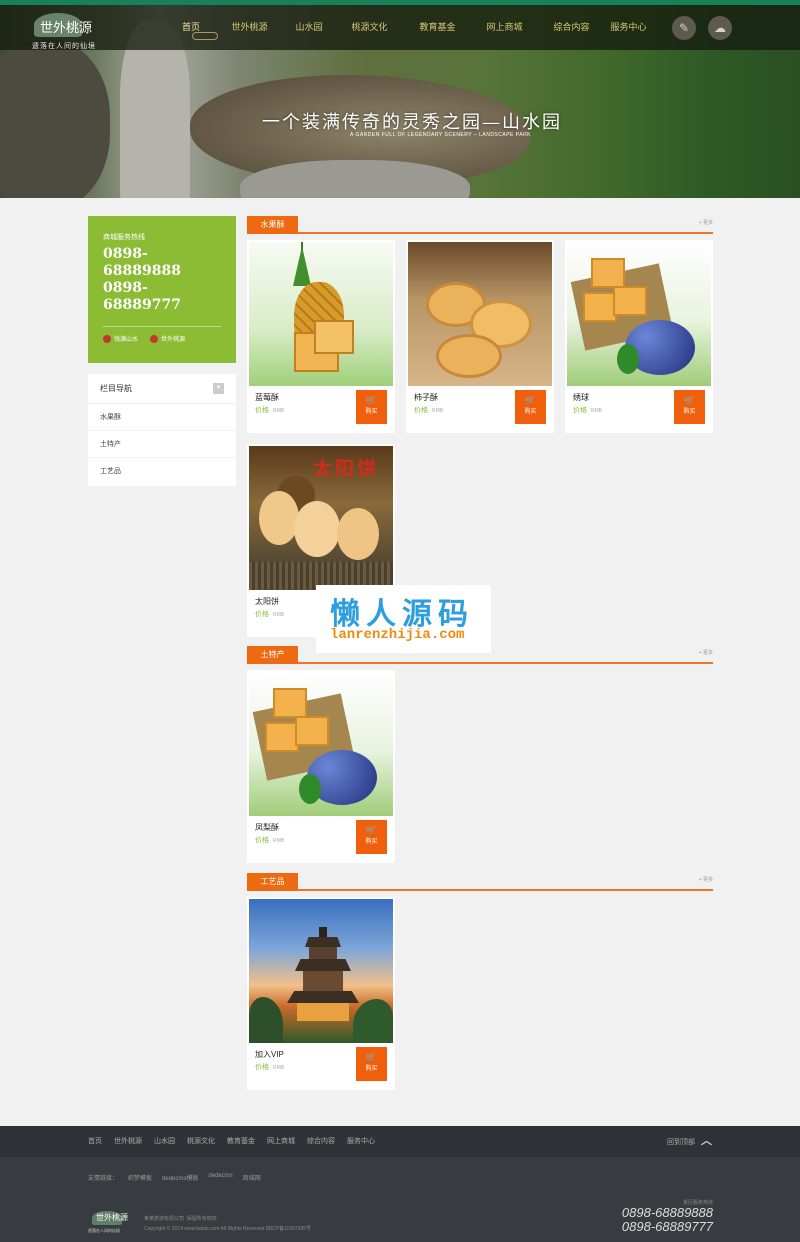  I want to click on site-logo: 世外桃源 遗落在人间的仙境, so click(70, 30).